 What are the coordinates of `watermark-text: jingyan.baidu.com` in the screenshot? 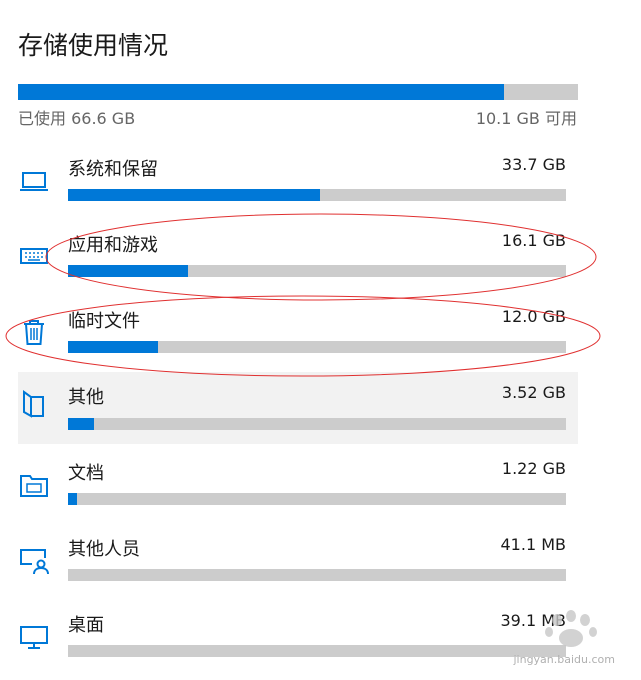 It's located at (564, 659).